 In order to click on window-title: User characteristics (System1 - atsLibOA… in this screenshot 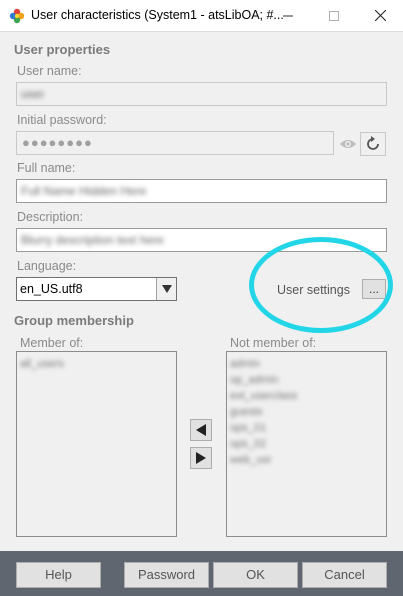, I will do `click(157, 15)`.